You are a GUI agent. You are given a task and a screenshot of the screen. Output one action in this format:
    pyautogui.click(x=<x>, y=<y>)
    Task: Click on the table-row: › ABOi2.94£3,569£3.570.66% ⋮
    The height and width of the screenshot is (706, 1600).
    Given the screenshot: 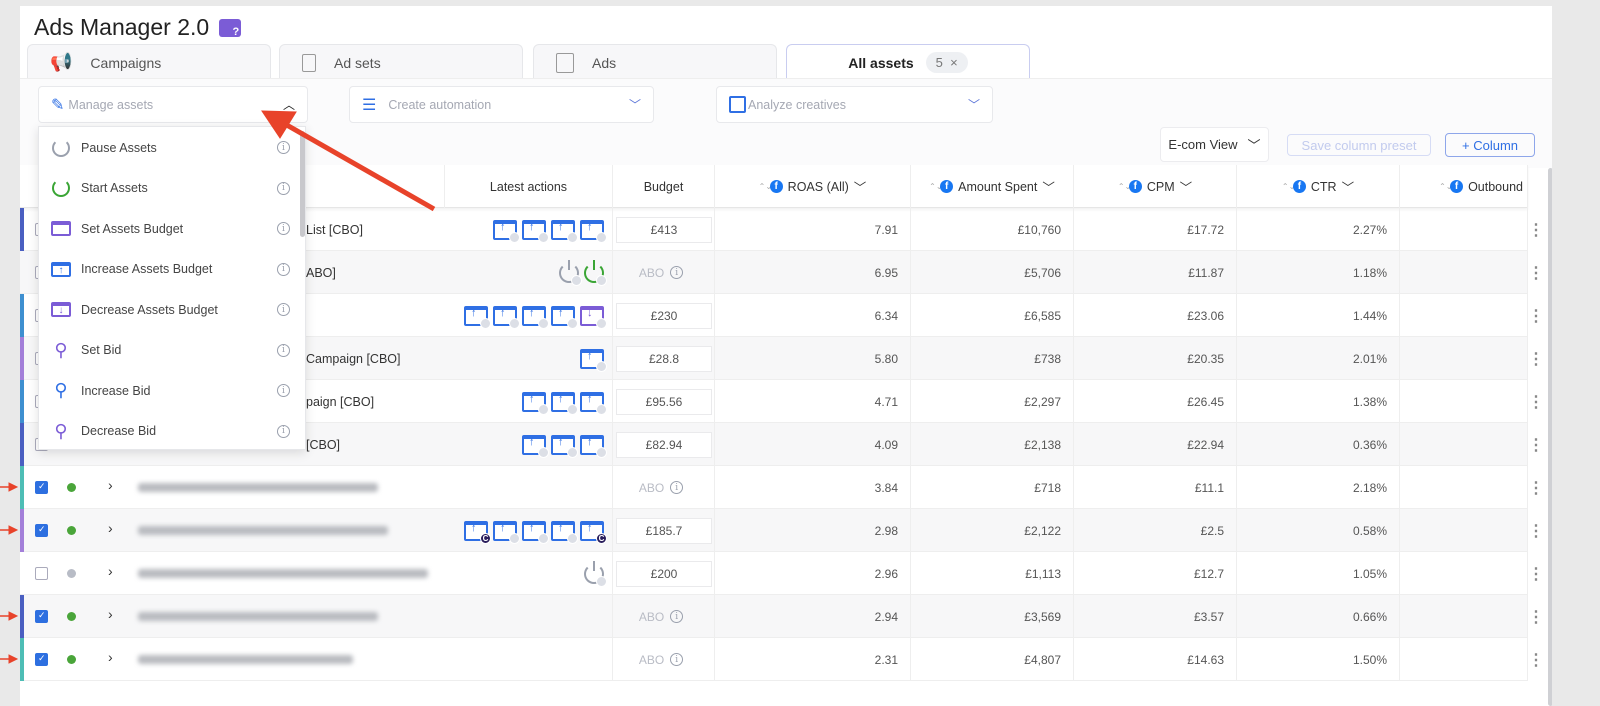 What is the action you would take?
    pyautogui.click(x=782, y=616)
    